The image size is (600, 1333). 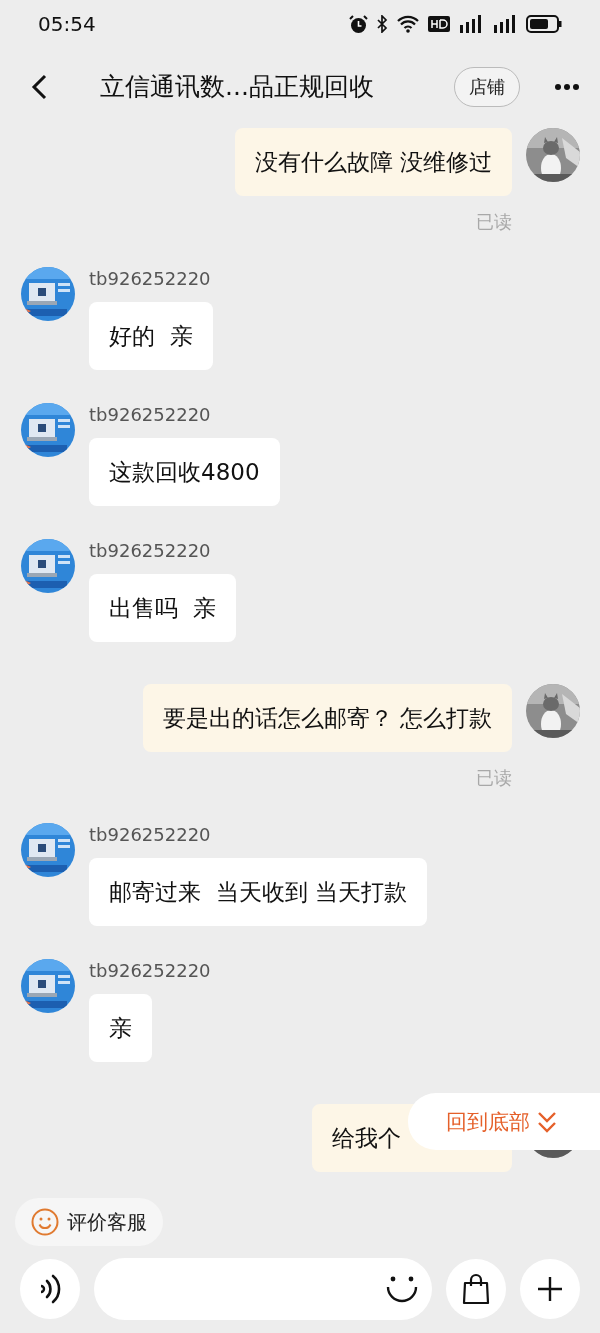 I want to click on message-bubble: 好的 亲, so click(x=151, y=336).